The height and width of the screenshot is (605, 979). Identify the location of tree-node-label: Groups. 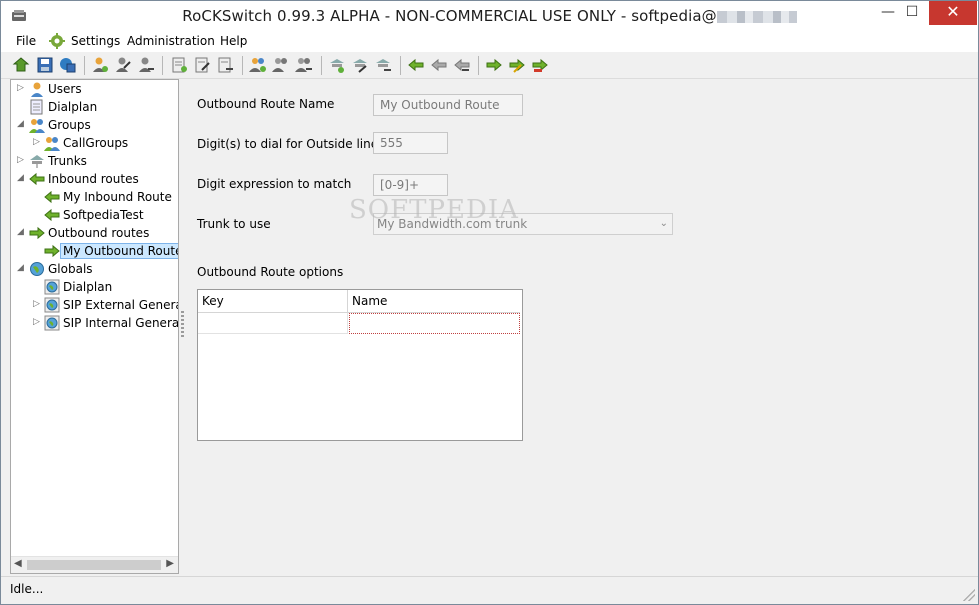
(69, 125).